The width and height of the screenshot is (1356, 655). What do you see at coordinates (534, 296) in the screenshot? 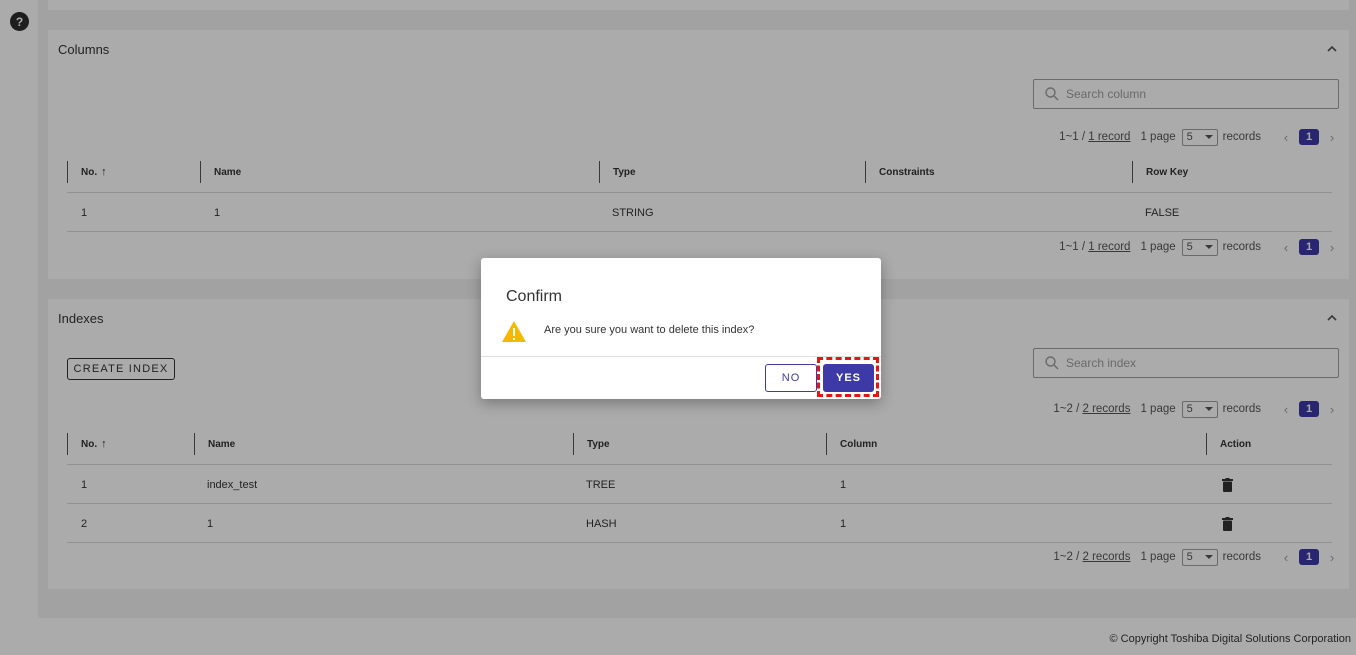
I see `dialog-title: Confirm` at bounding box center [534, 296].